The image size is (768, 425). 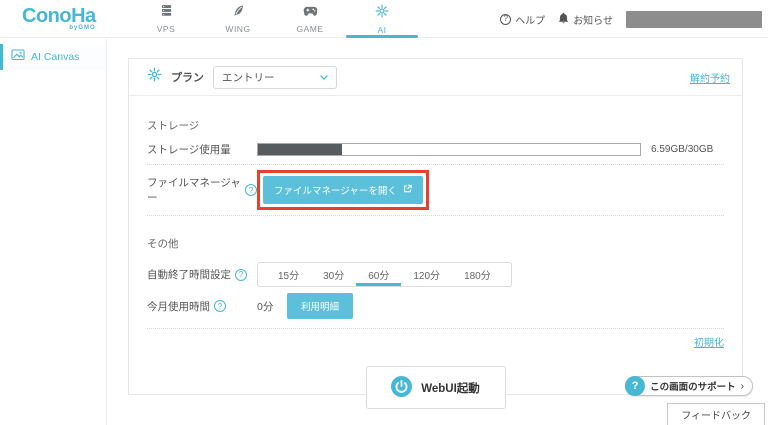 What do you see at coordinates (238, 13) in the screenshot?
I see `wing-icon` at bounding box center [238, 13].